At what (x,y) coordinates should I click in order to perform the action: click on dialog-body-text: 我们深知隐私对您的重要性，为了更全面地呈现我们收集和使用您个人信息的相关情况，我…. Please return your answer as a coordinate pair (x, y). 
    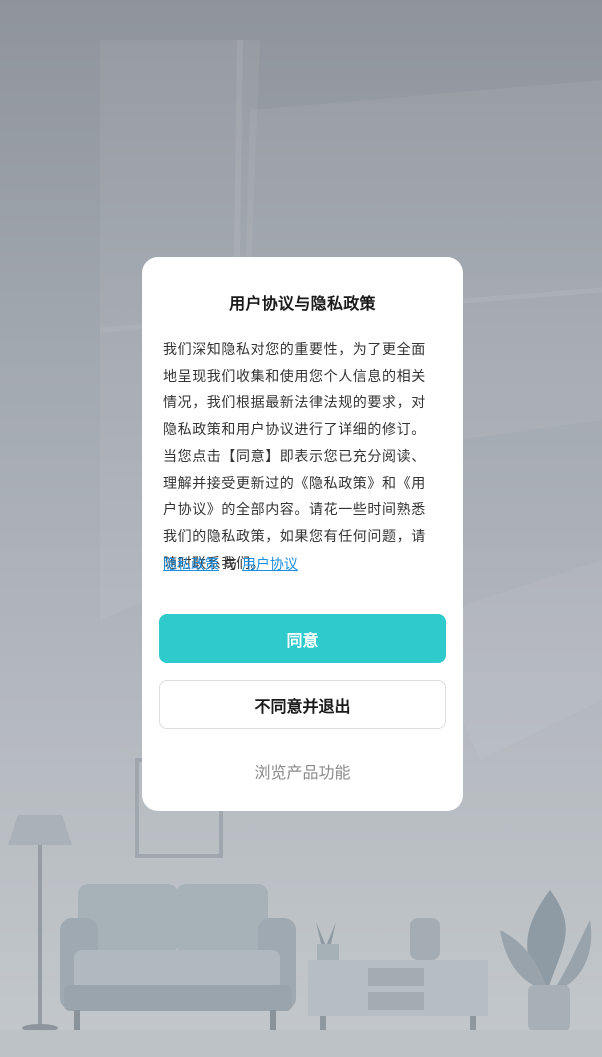
    Looking at the image, I should click on (294, 457).